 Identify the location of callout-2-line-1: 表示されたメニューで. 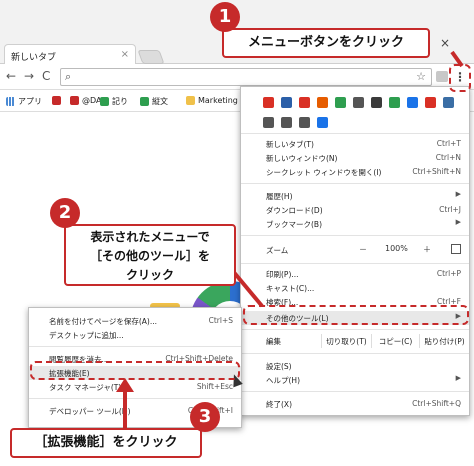
(150, 237).